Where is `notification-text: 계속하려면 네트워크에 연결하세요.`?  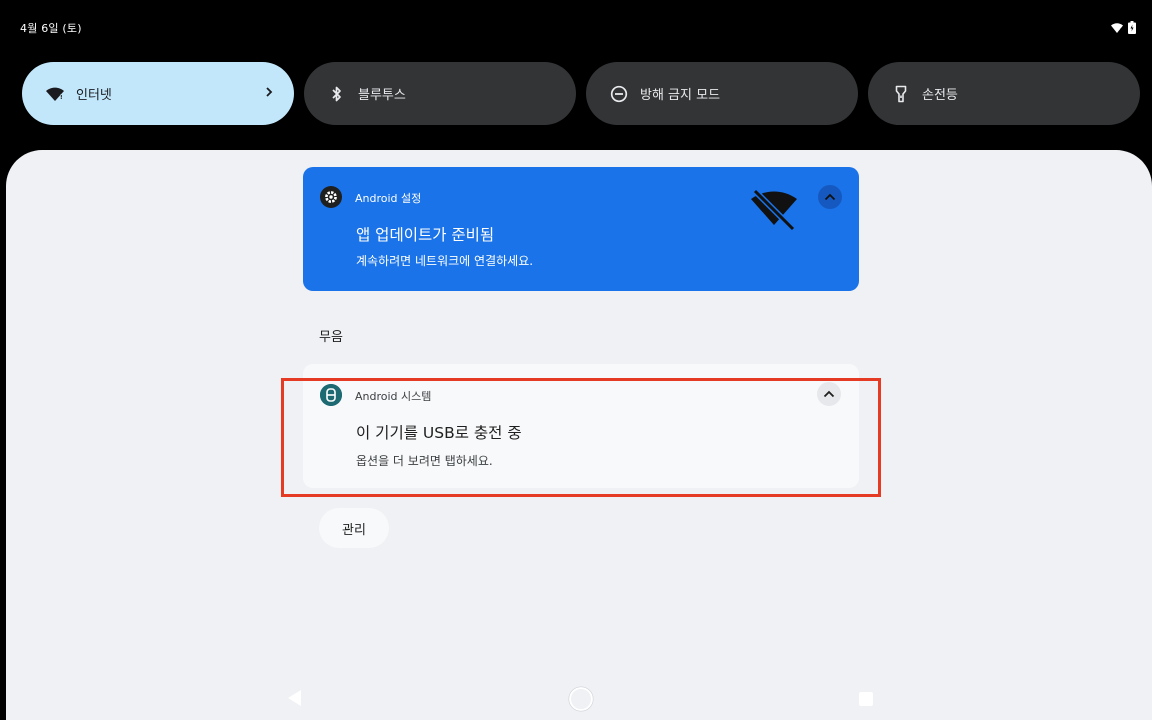
notification-text: 계속하려면 네트워크에 연결하세요. is located at coordinates (445, 261).